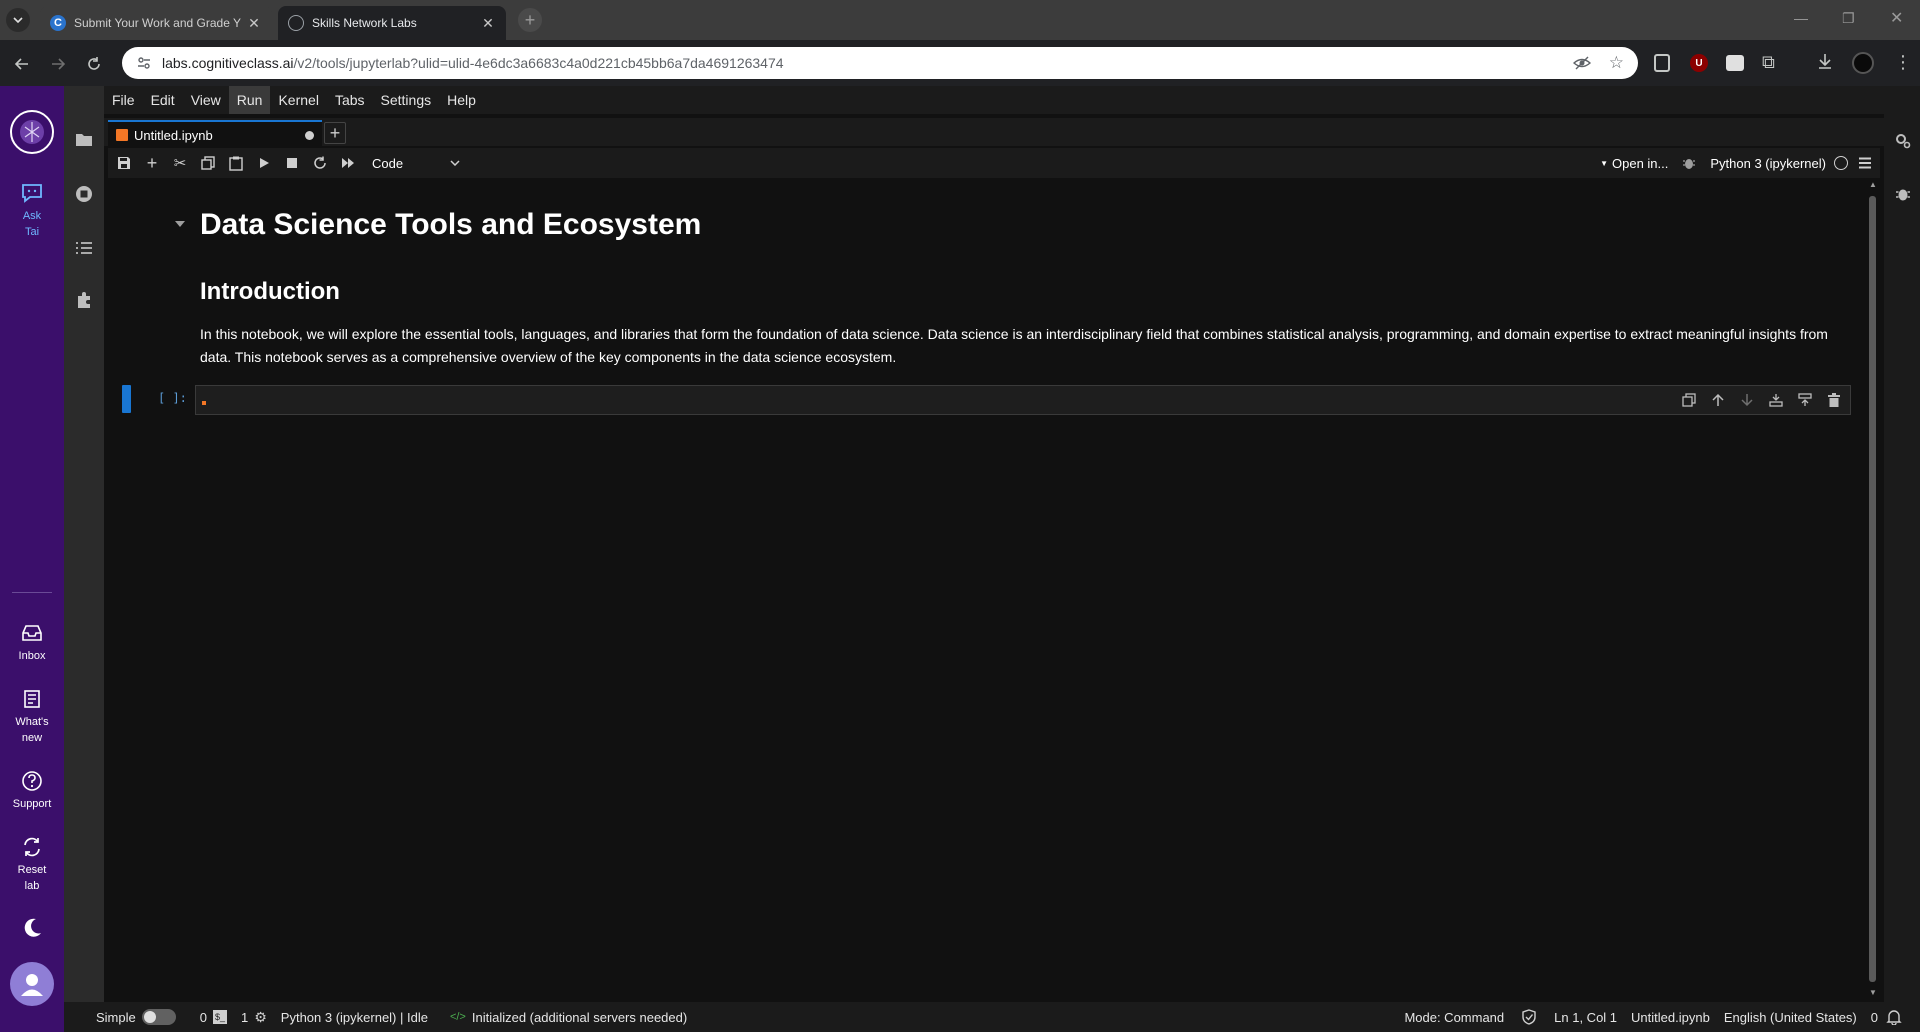 The image size is (1920, 1032). I want to click on debugger-icon, so click(1903, 194).